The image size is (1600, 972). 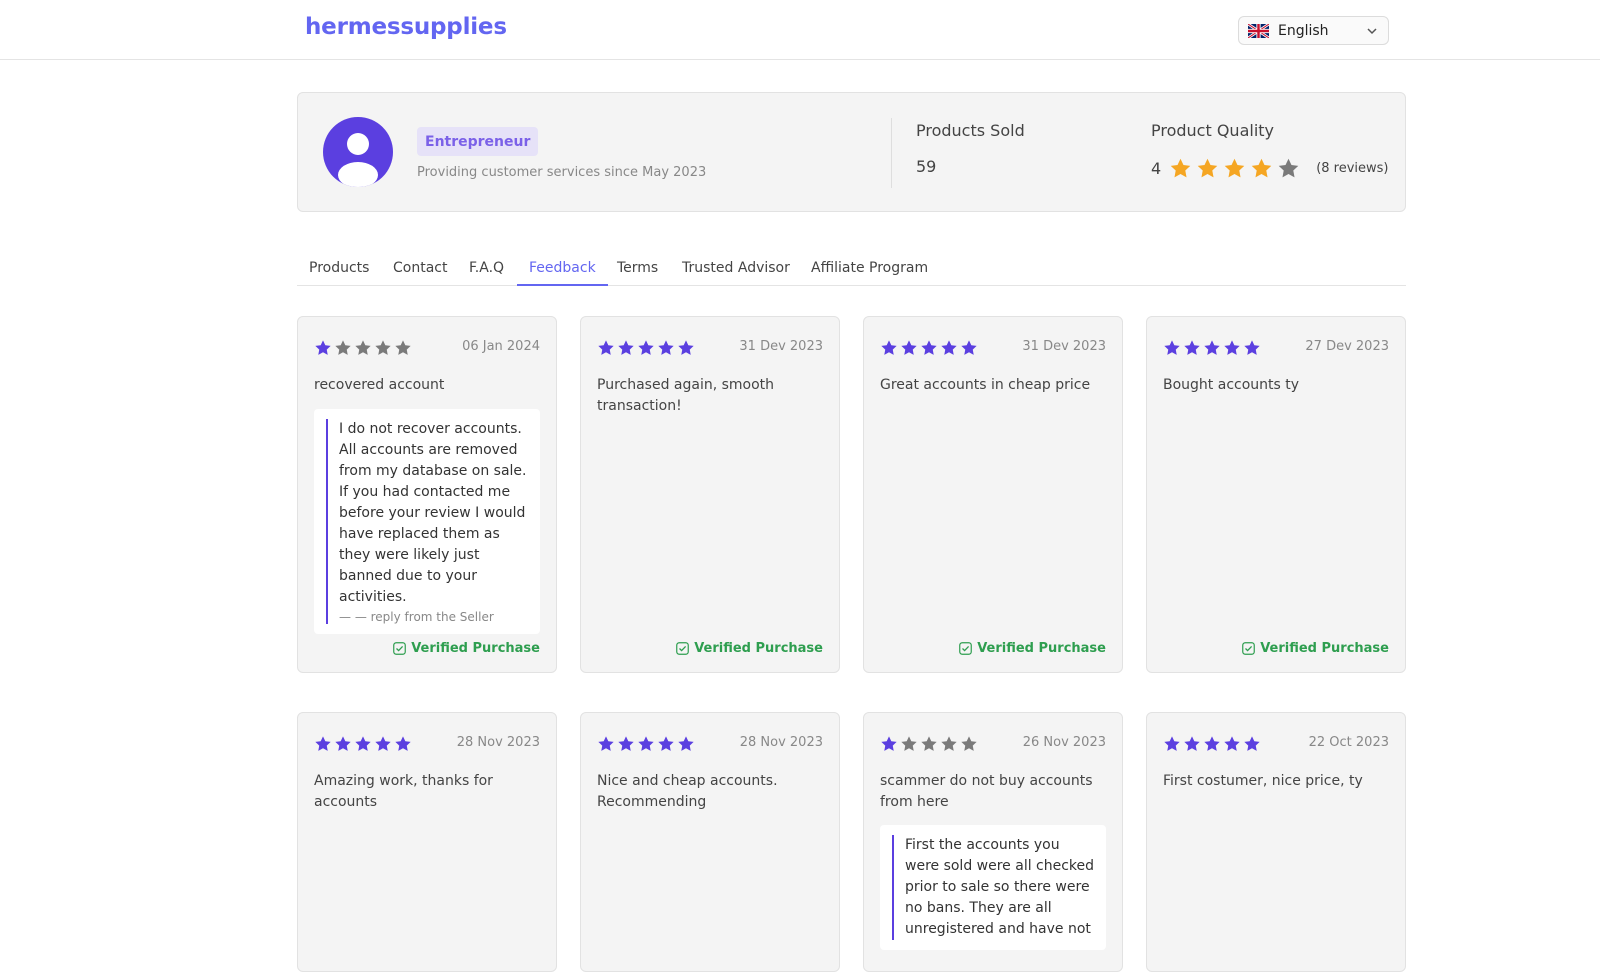 What do you see at coordinates (1213, 130) in the screenshot?
I see `product-quality-label: Product Quality` at bounding box center [1213, 130].